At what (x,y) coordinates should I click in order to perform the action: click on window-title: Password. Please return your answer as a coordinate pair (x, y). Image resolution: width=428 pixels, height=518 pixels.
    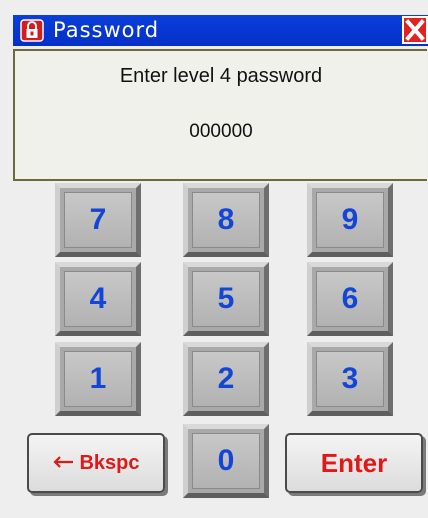
    Looking at the image, I should click on (106, 30).